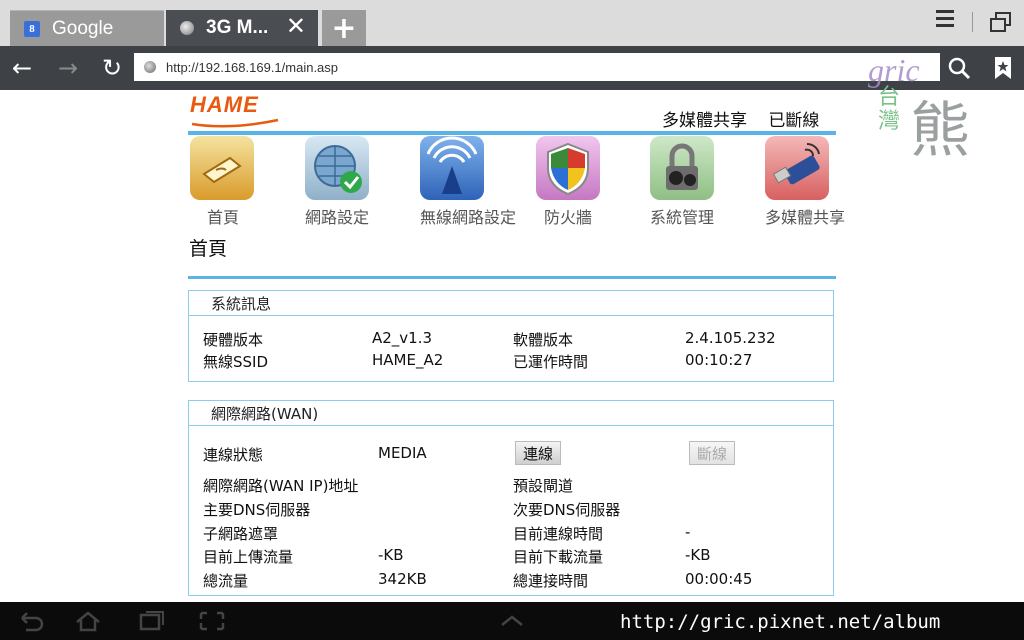 This screenshot has width=1024, height=640. What do you see at coordinates (402, 338) in the screenshot?
I see `hw-version-value: A2_v1.3` at bounding box center [402, 338].